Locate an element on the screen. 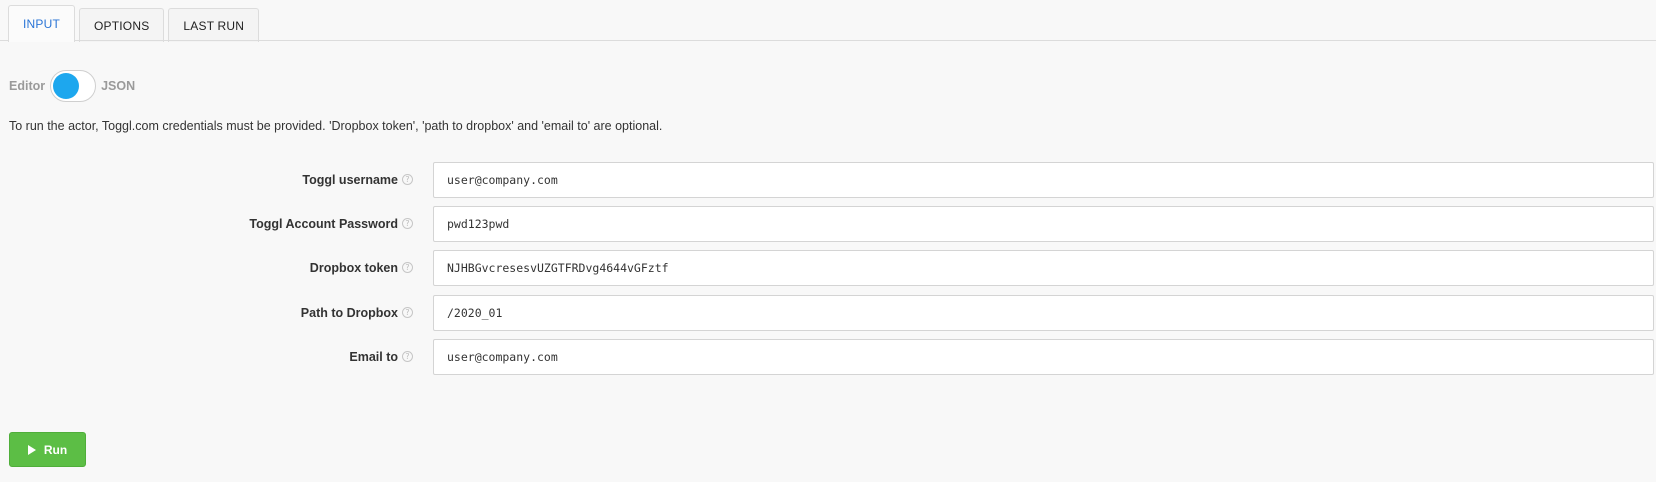  field-email-to: Email to ? is located at coordinates (828, 357).